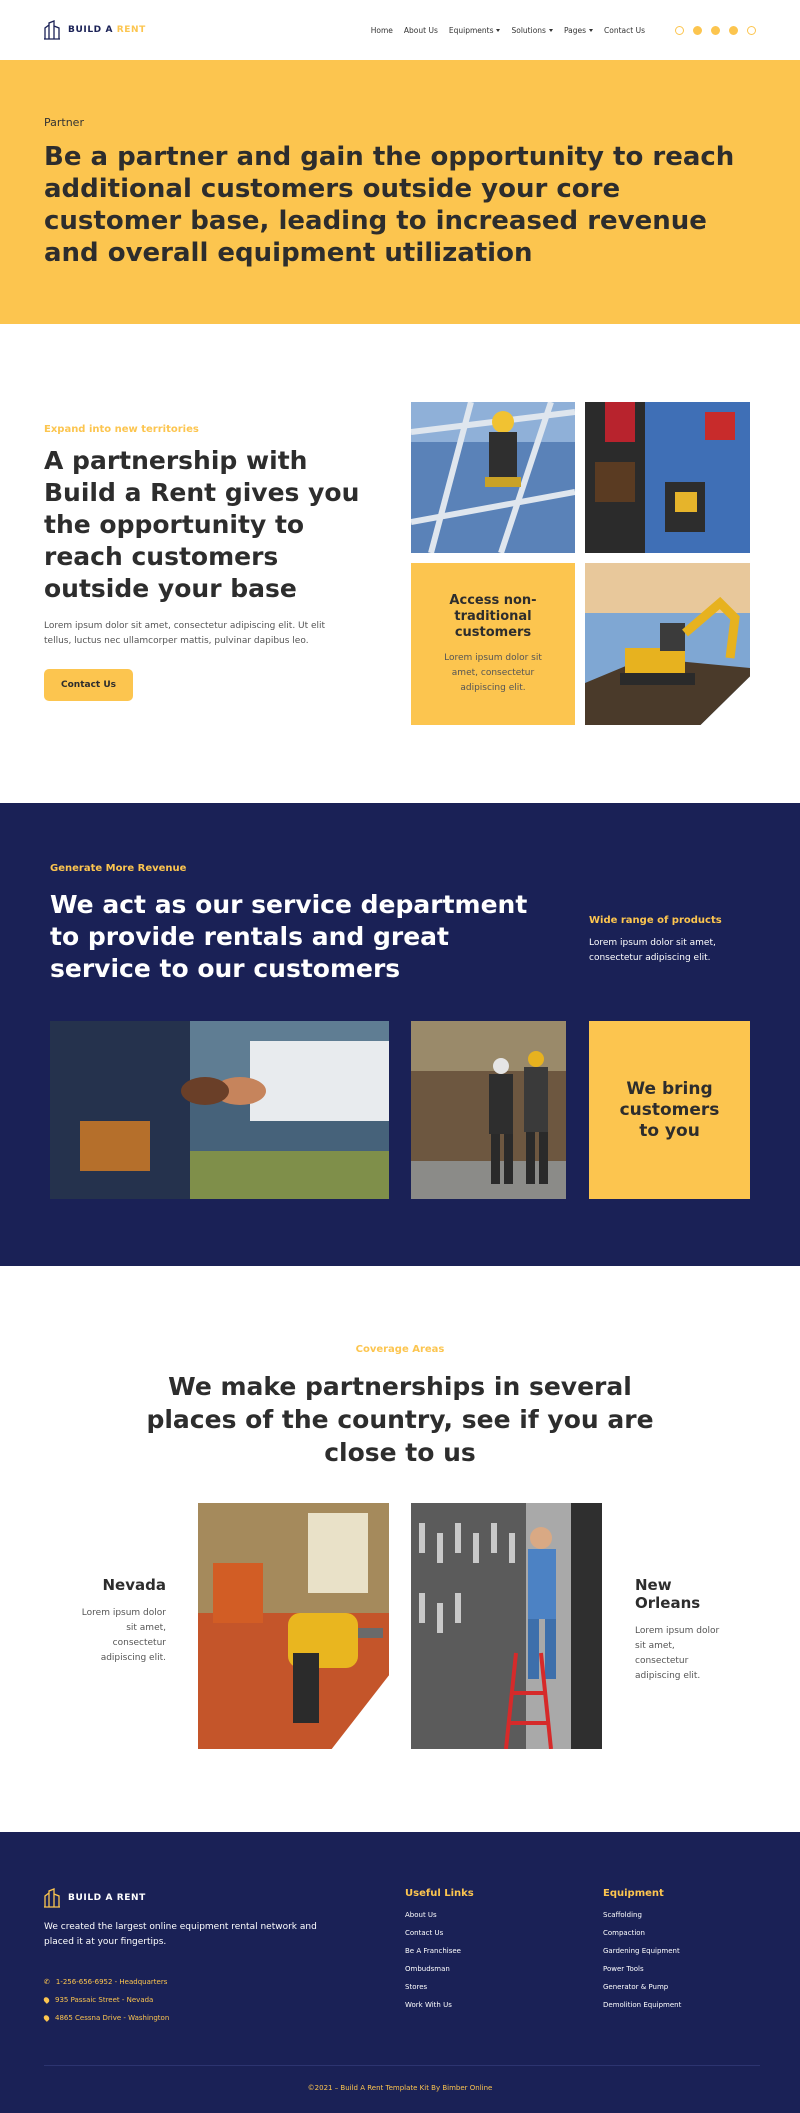 This screenshot has width=800, height=2113. Describe the element at coordinates (488, 1110) in the screenshot. I see `factory-workers-image` at that location.